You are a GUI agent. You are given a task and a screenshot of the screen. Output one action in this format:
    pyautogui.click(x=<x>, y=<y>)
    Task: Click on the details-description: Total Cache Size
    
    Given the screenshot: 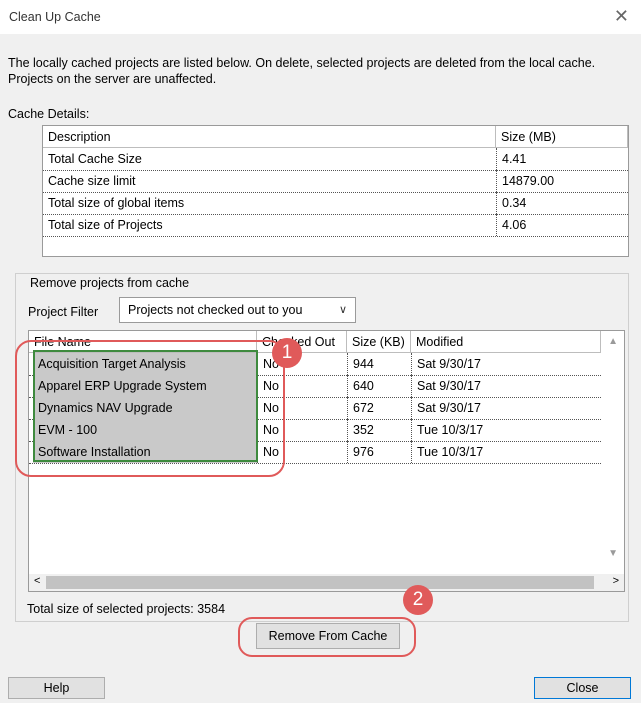 What is the action you would take?
    pyautogui.click(x=95, y=159)
    